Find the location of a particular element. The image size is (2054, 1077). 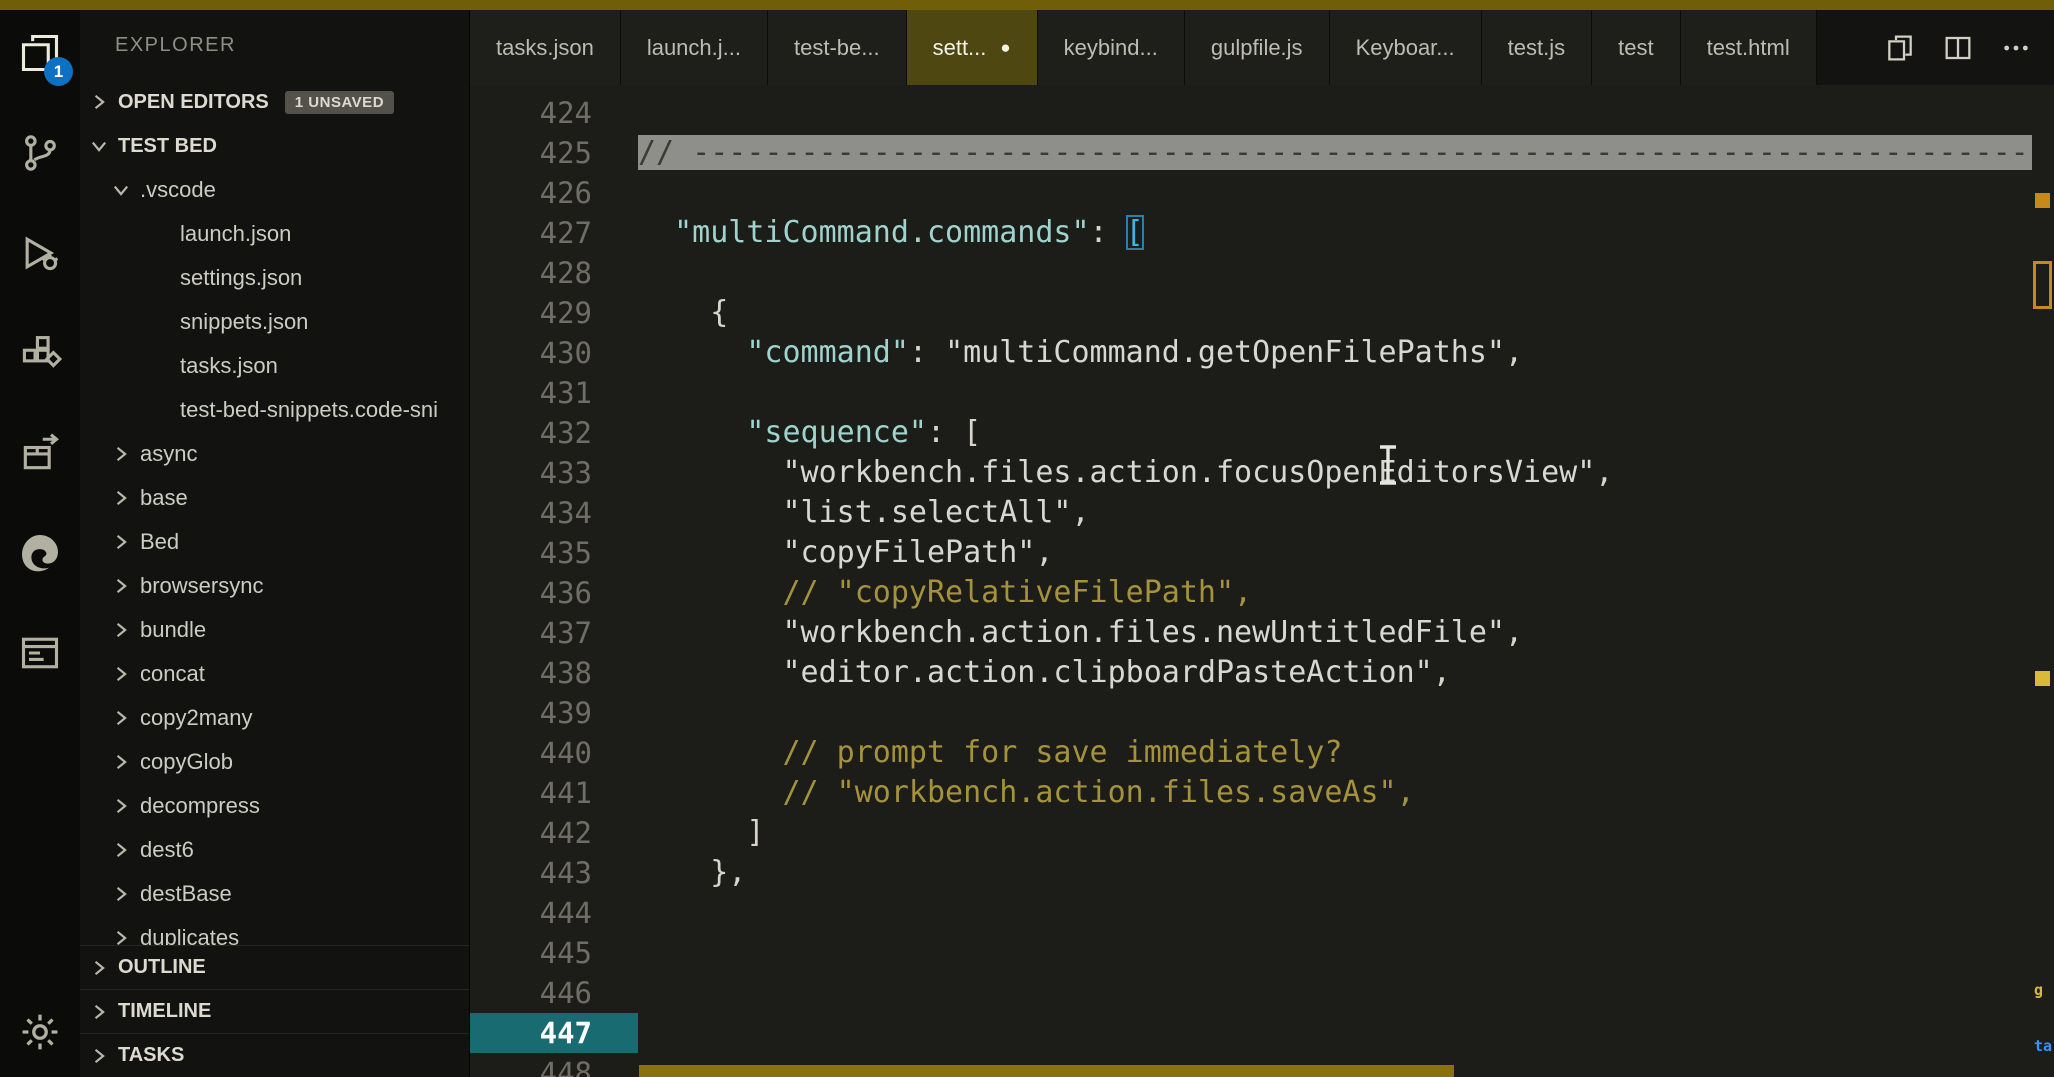

open-editors-section: OPEN EDITORS 1 UNSAVED is located at coordinates (274, 102).